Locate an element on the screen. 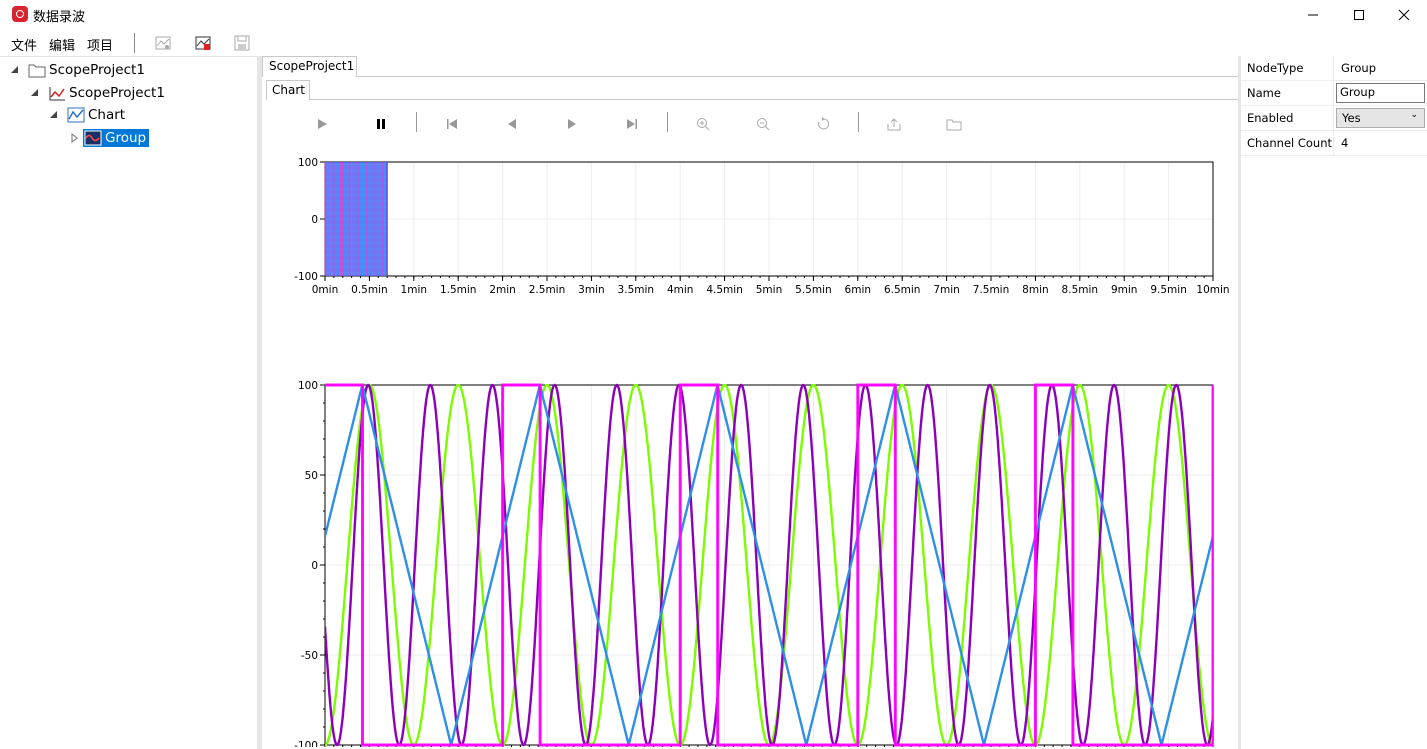 The width and height of the screenshot is (1427, 749). minimize-button is located at coordinates (1313, 15).